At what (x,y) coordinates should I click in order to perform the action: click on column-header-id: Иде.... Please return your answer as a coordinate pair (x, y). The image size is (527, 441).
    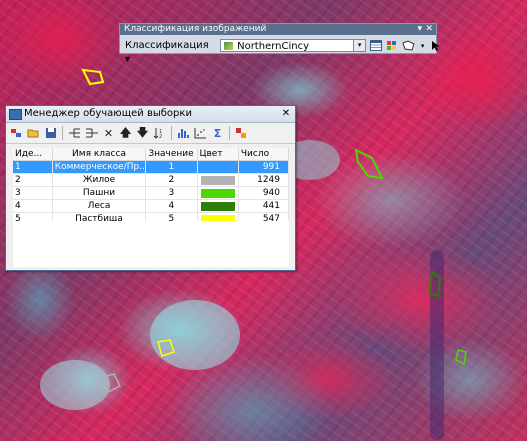
    Looking at the image, I should click on (33, 154).